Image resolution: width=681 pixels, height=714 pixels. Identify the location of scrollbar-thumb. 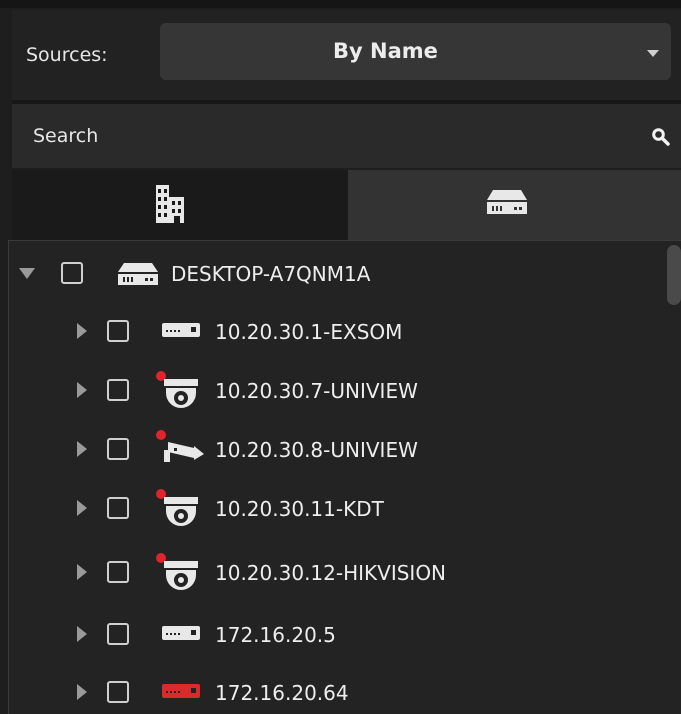
(674, 275).